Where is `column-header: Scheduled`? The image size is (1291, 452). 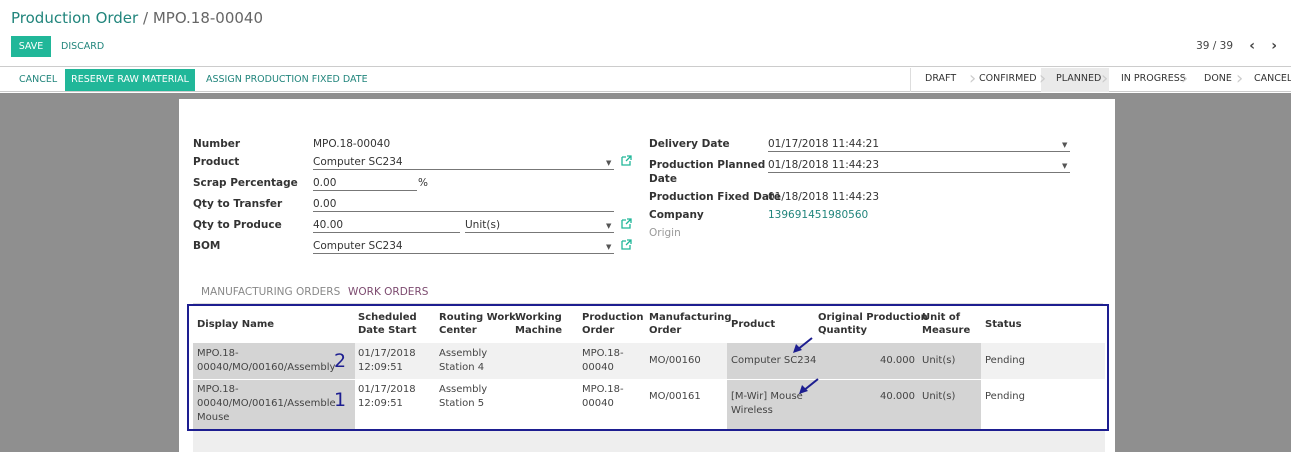 column-header: Scheduled is located at coordinates (387, 317).